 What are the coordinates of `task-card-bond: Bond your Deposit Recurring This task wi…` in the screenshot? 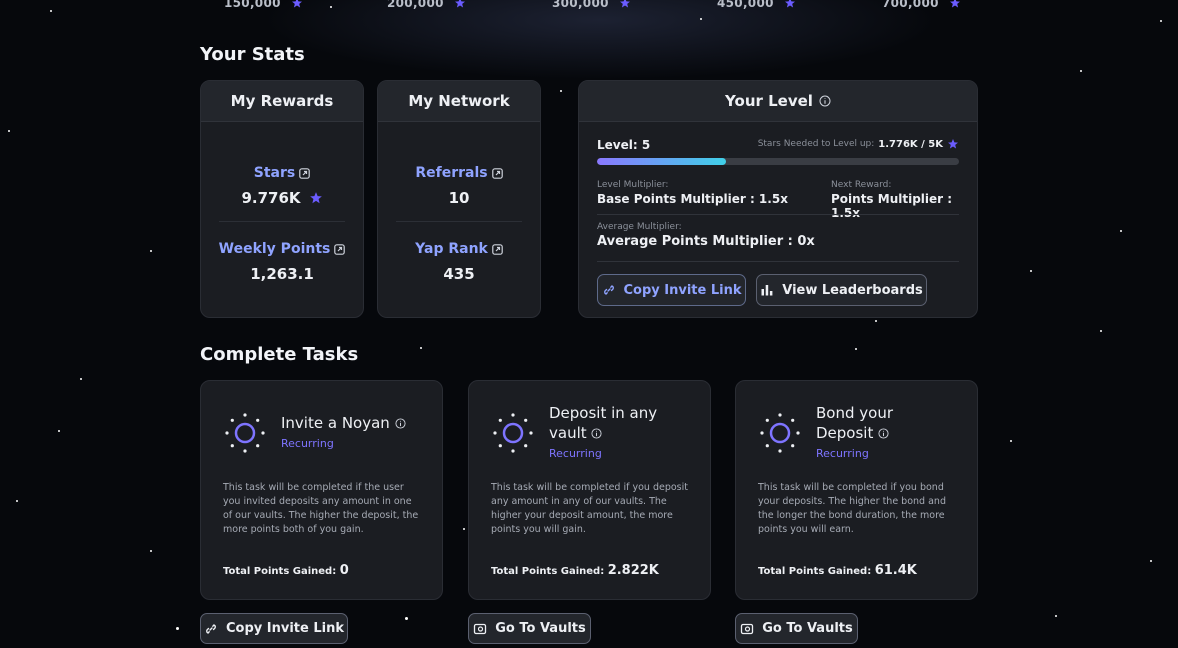 It's located at (856, 490).